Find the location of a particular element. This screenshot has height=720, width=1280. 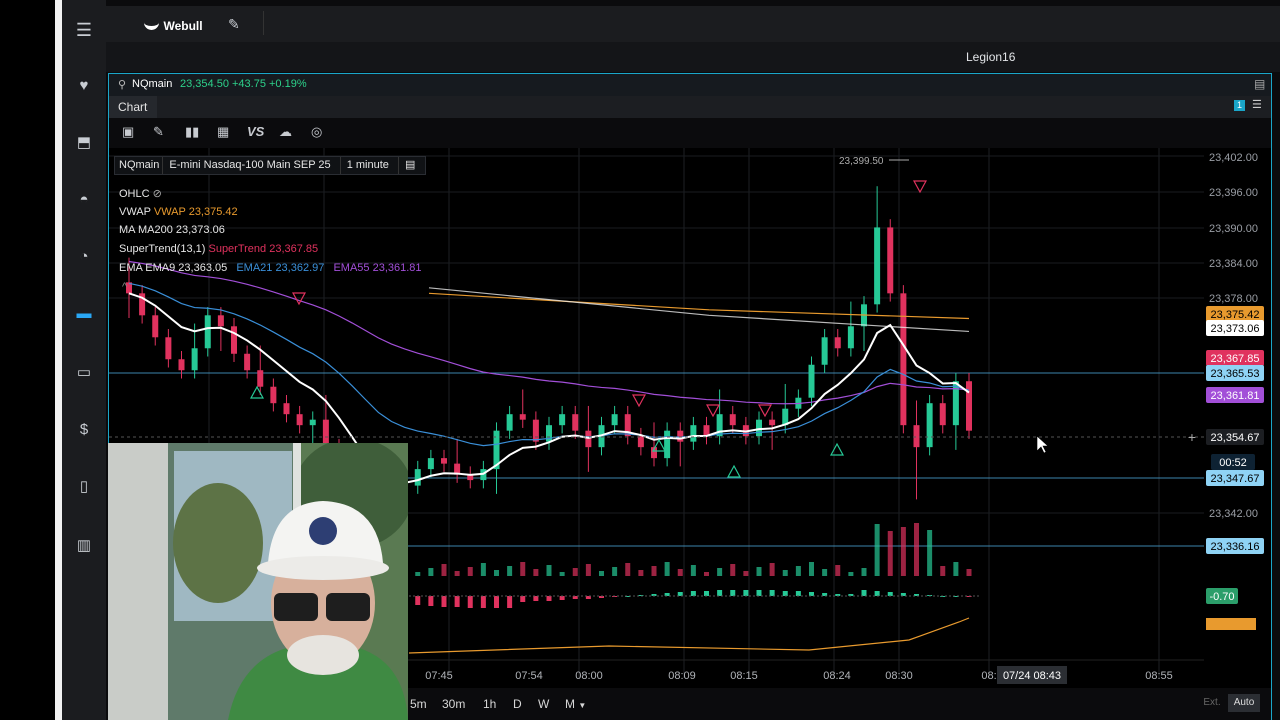

y-tick-label: 23,390.00 is located at coordinates (1233, 229).